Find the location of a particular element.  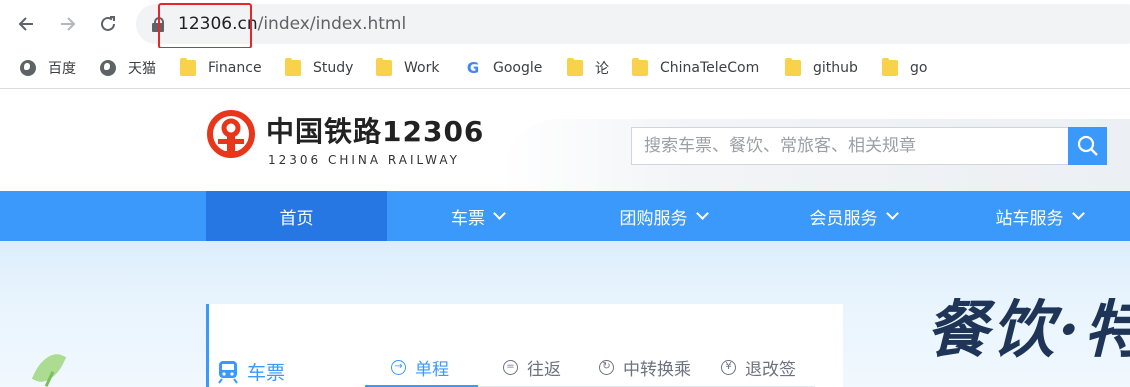

google-icon: G is located at coordinates (473, 68).